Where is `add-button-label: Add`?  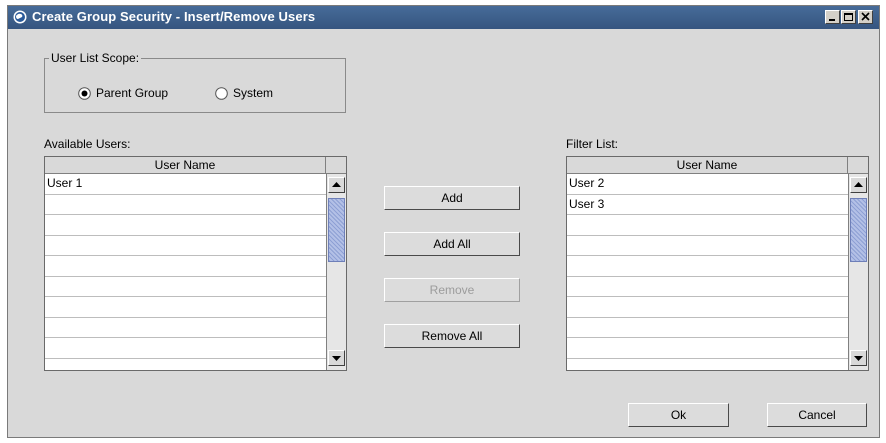
add-button-label: Add is located at coordinates (452, 198).